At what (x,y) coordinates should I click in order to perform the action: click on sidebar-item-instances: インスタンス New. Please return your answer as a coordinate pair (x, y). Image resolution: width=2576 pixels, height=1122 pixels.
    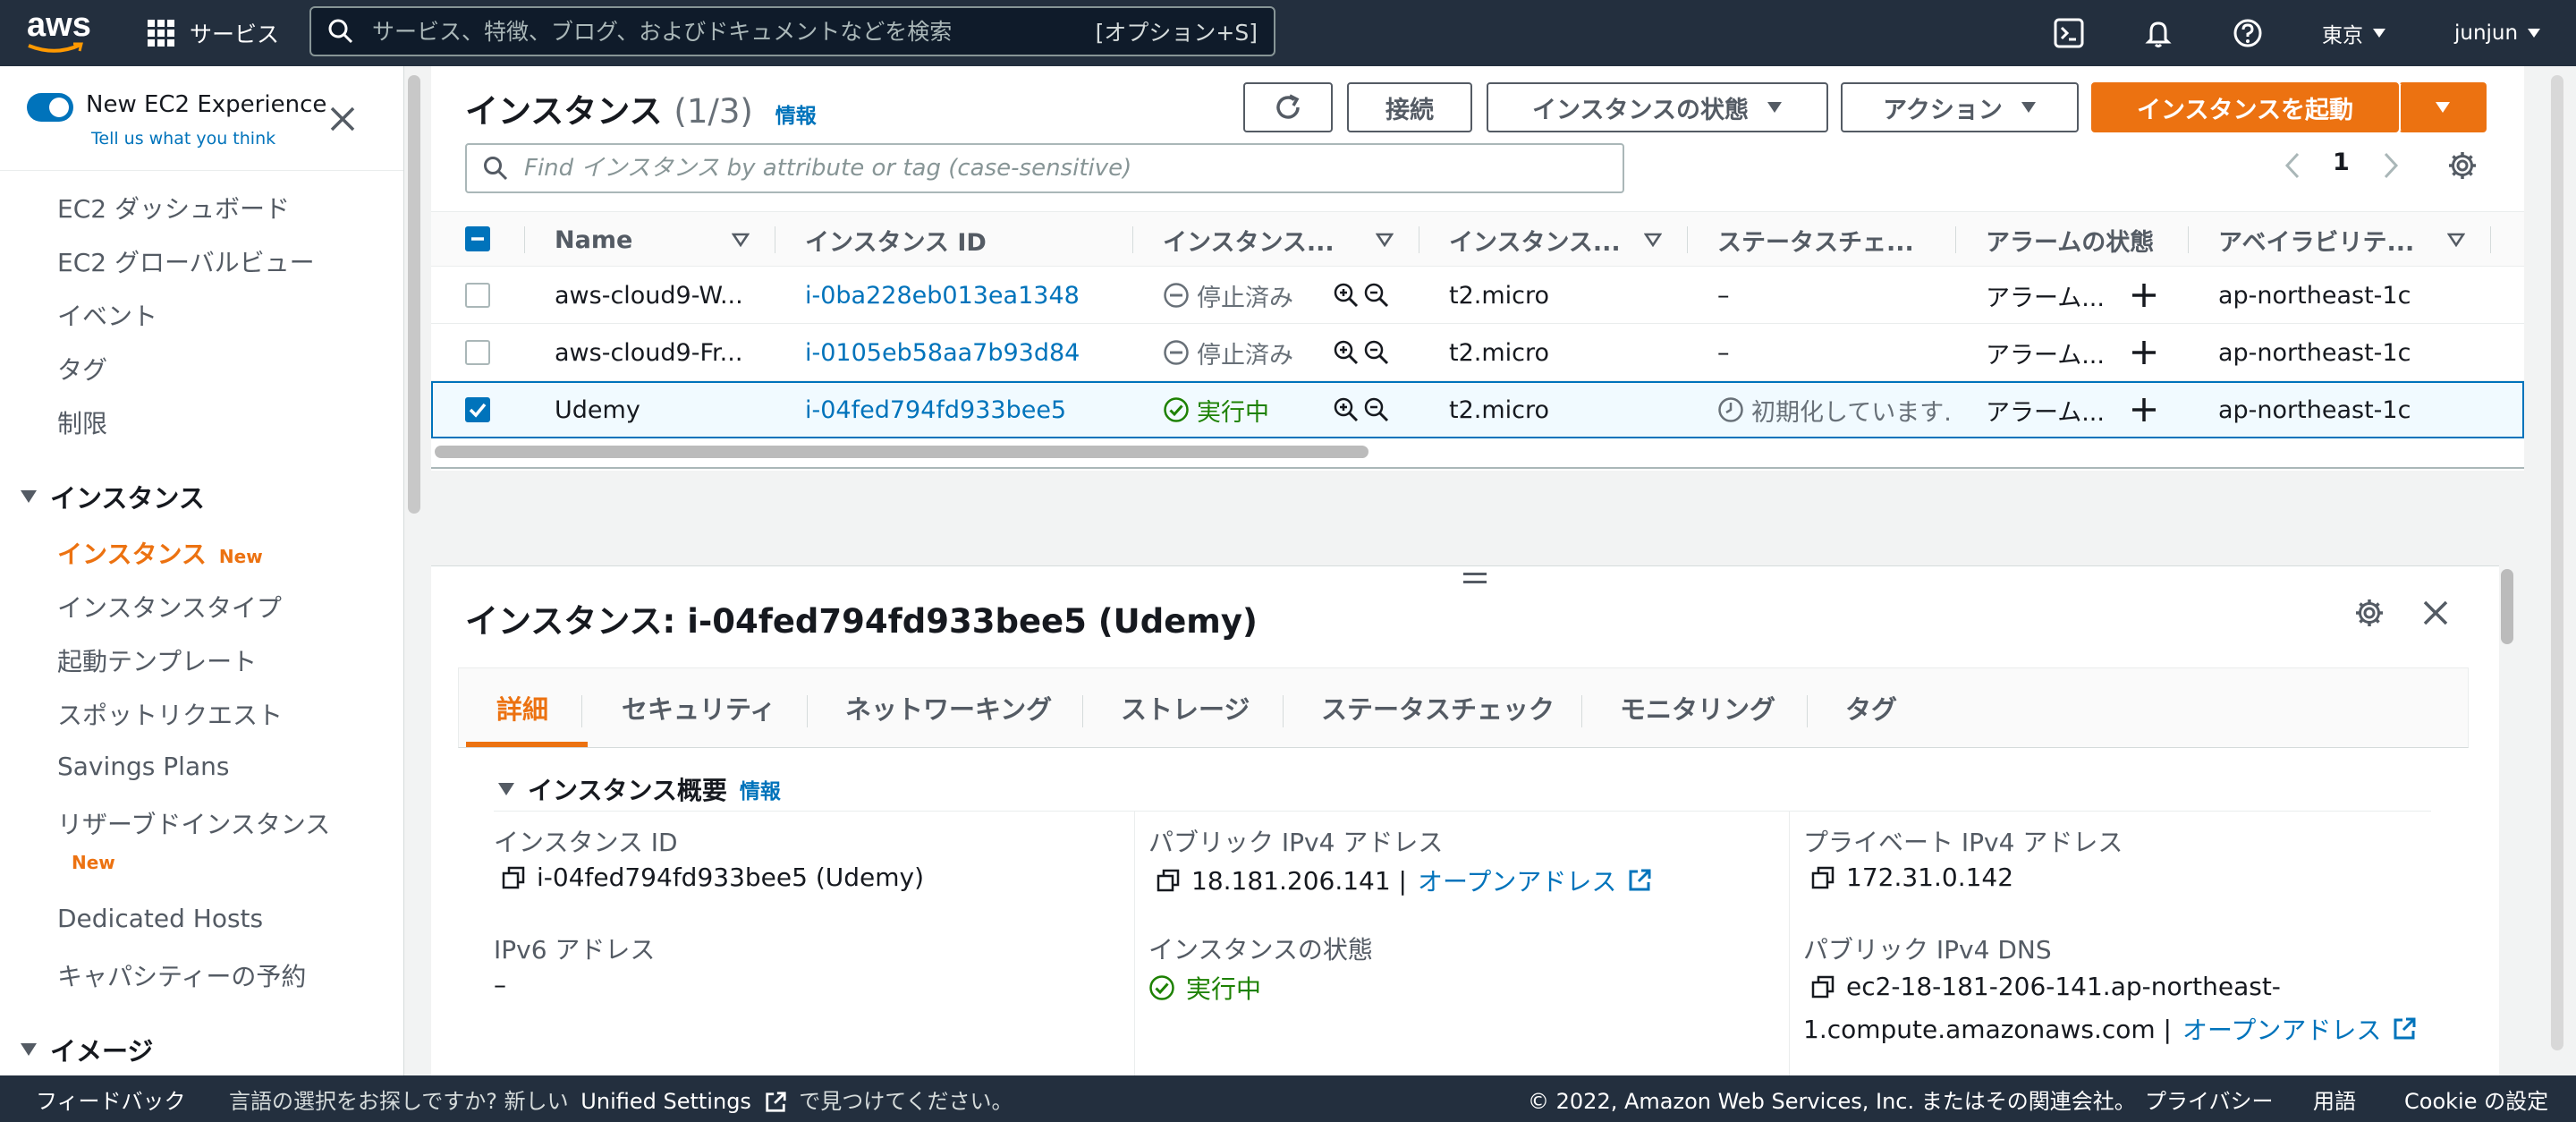
    Looking at the image, I should click on (160, 553).